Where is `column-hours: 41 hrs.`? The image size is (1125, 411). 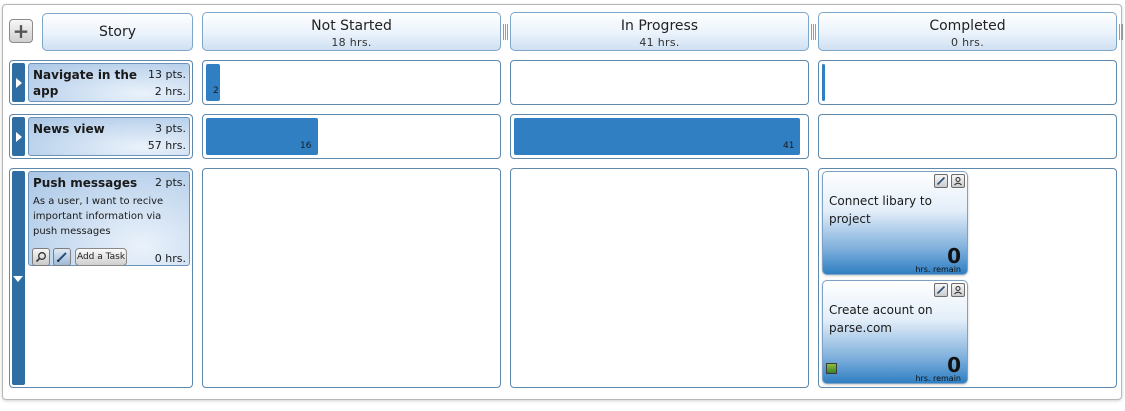
column-hours: 41 hrs. is located at coordinates (659, 42).